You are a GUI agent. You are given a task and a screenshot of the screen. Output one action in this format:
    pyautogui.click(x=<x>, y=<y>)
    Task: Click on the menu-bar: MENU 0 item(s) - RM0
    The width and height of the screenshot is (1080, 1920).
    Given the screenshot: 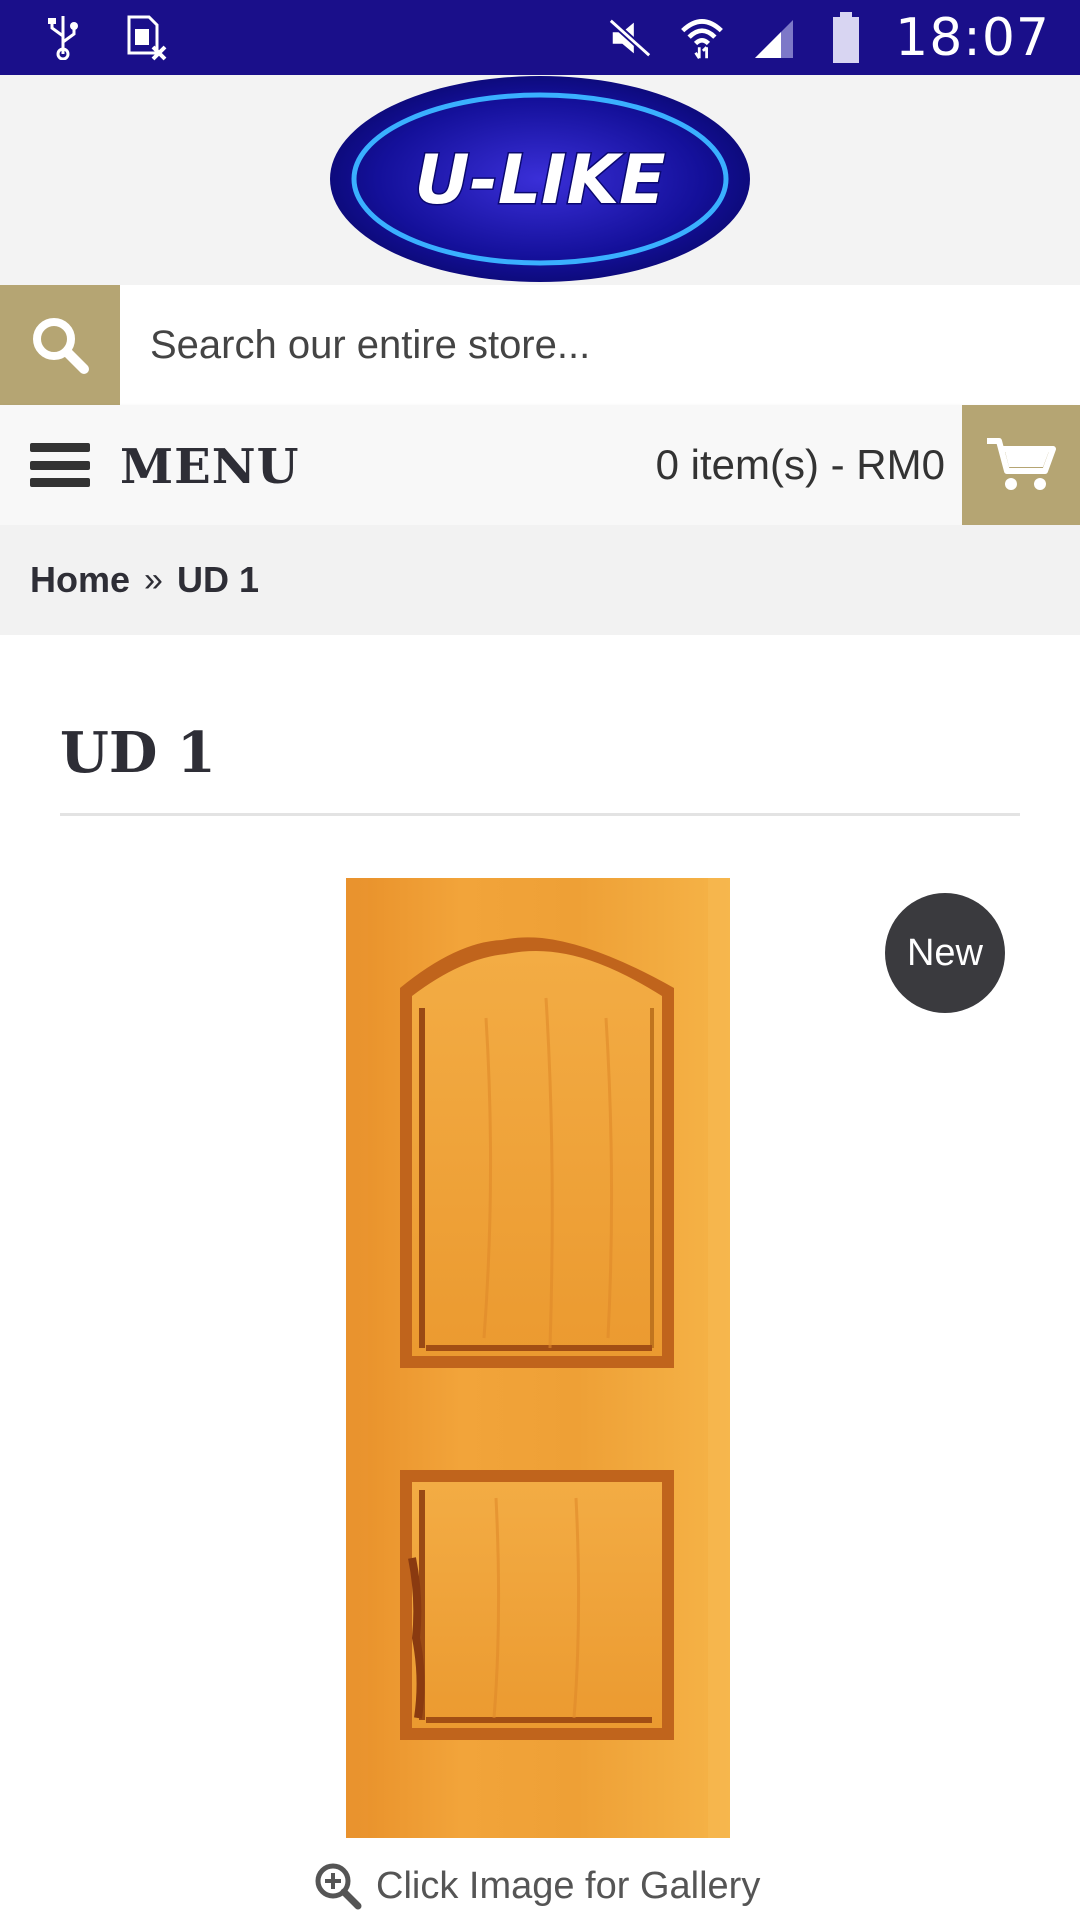 What is the action you would take?
    pyautogui.click(x=540, y=465)
    